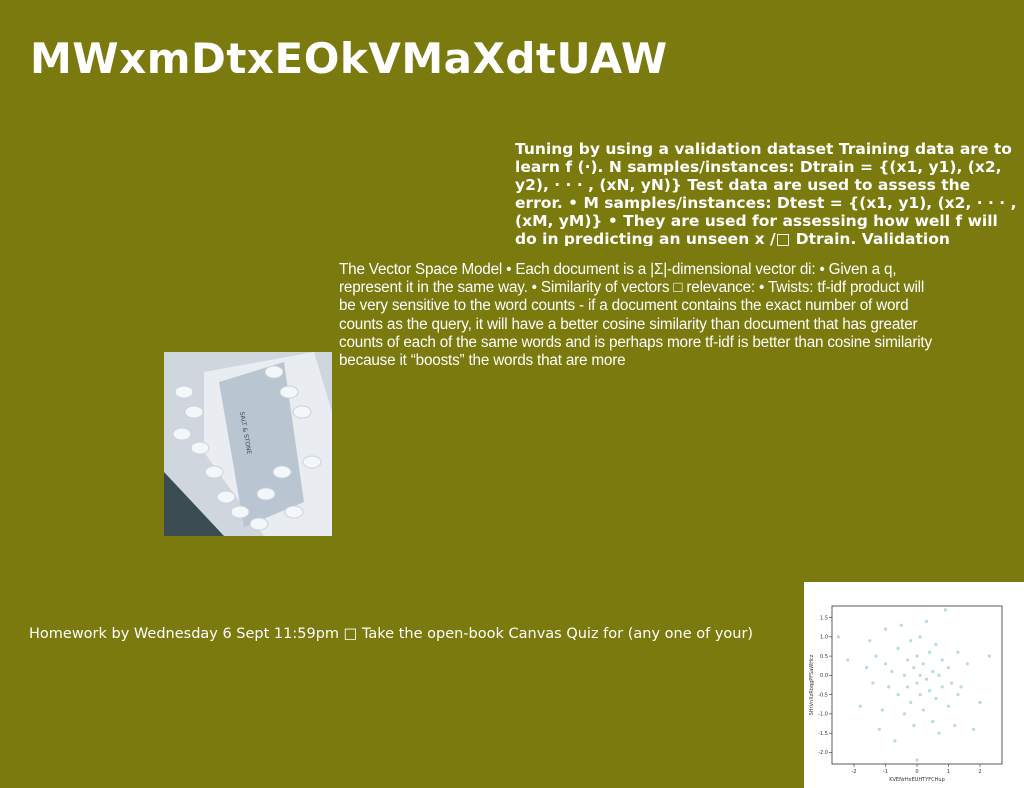  I want to click on y-axis-label: SHrVnXzRbqgPFSaWHcz, so click(812, 684).